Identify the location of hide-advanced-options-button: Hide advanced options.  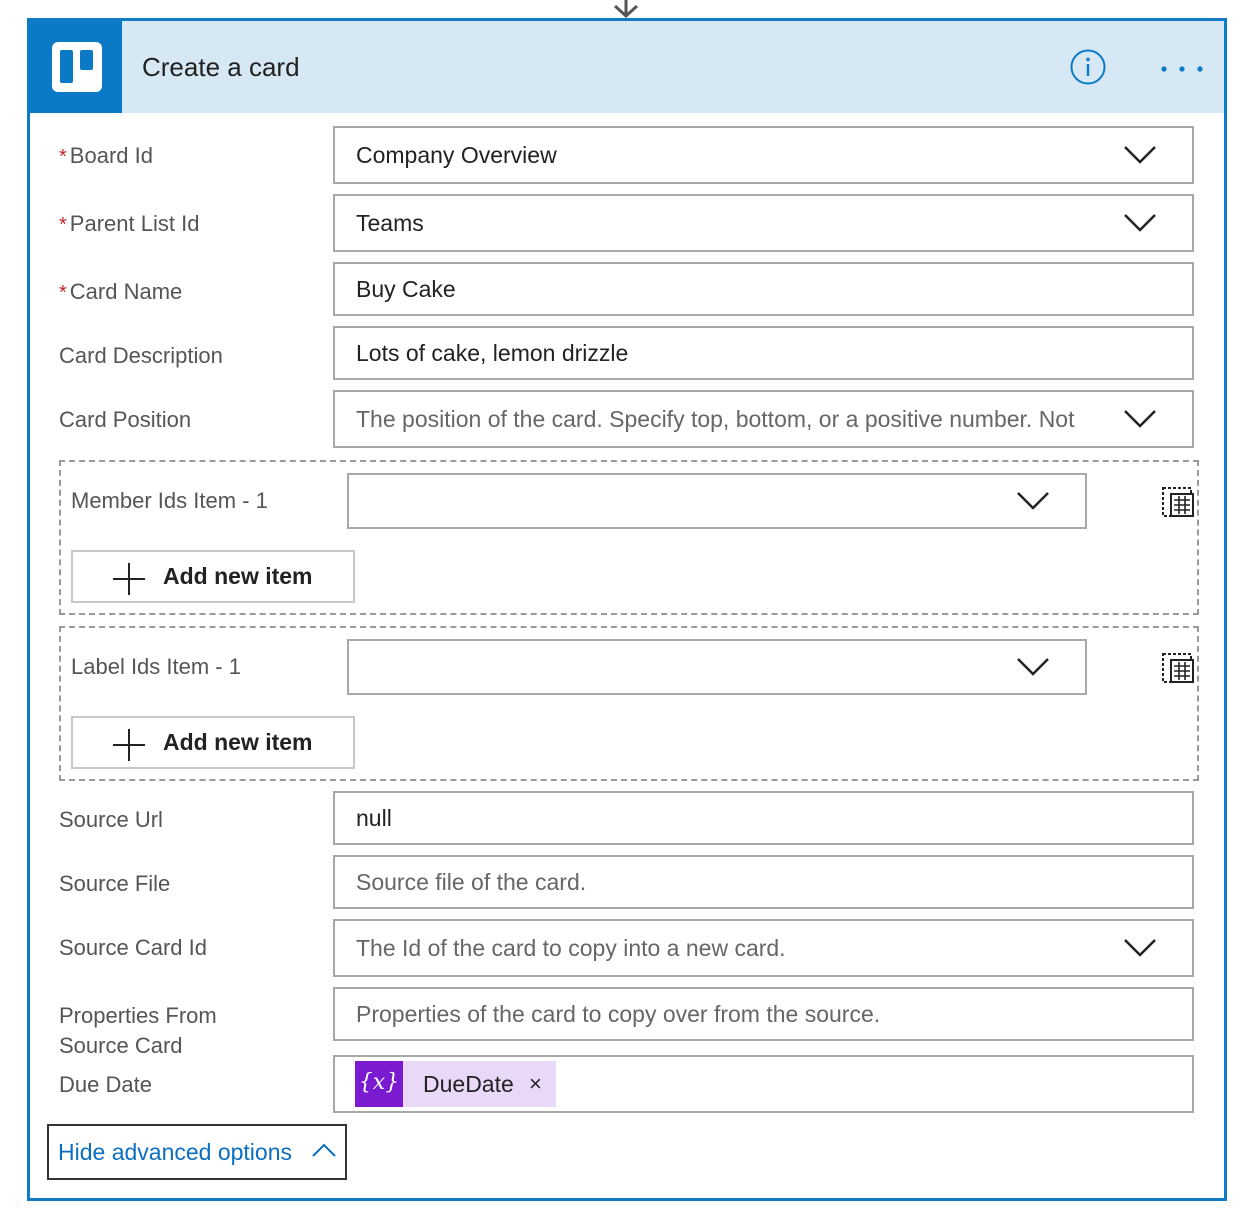
(197, 1152).